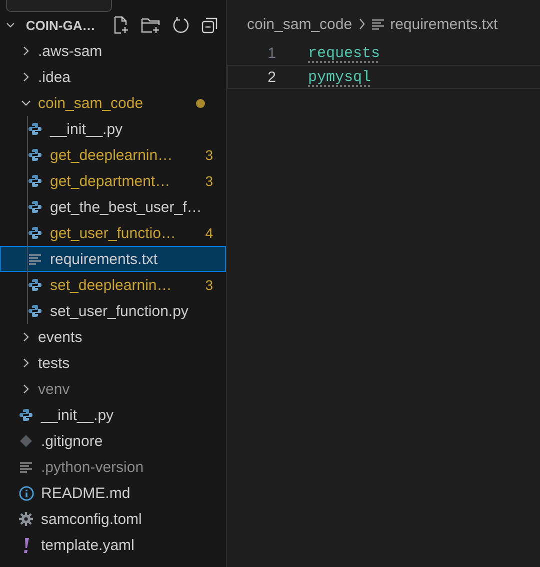 This screenshot has height=567, width=540. What do you see at coordinates (340, 77) in the screenshot?
I see `code-text: pymysql` at bounding box center [340, 77].